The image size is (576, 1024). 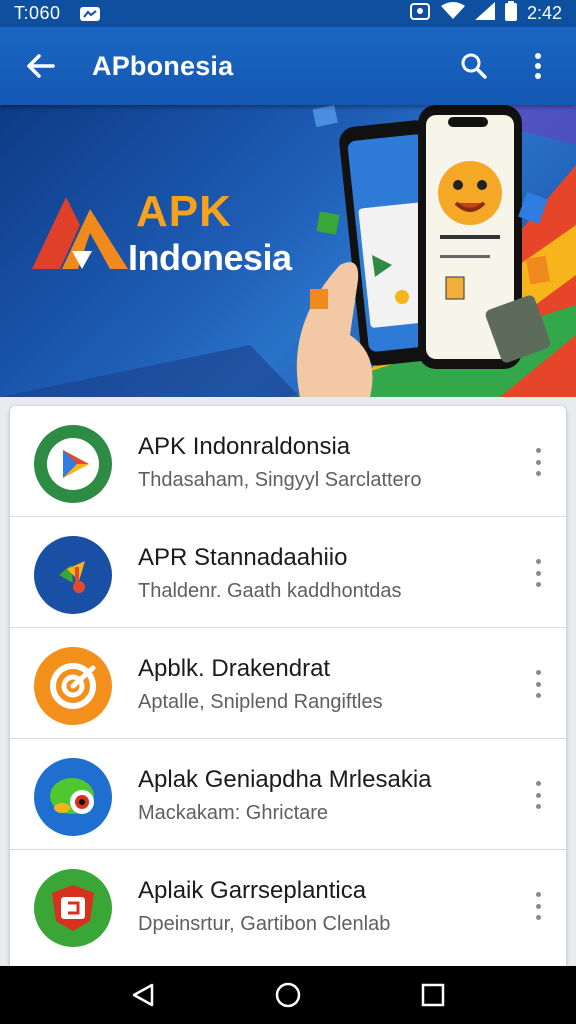 What do you see at coordinates (90, 14) in the screenshot?
I see `notification-icon` at bounding box center [90, 14].